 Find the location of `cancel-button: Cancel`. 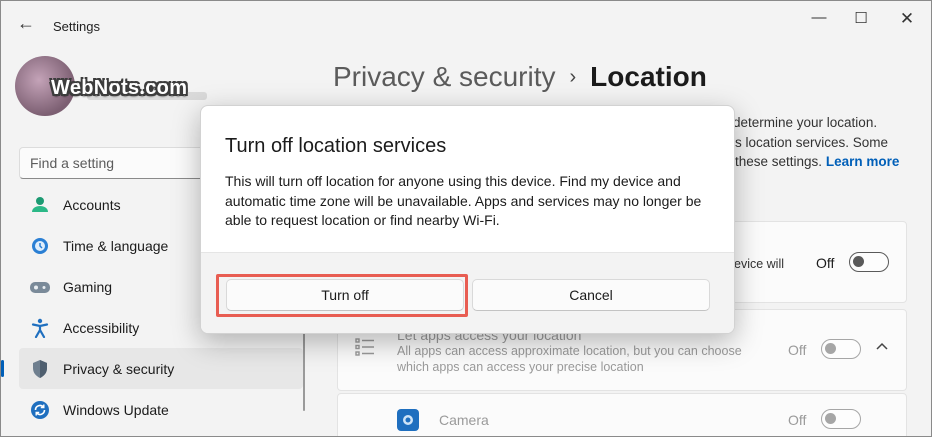

cancel-button: Cancel is located at coordinates (591, 295).